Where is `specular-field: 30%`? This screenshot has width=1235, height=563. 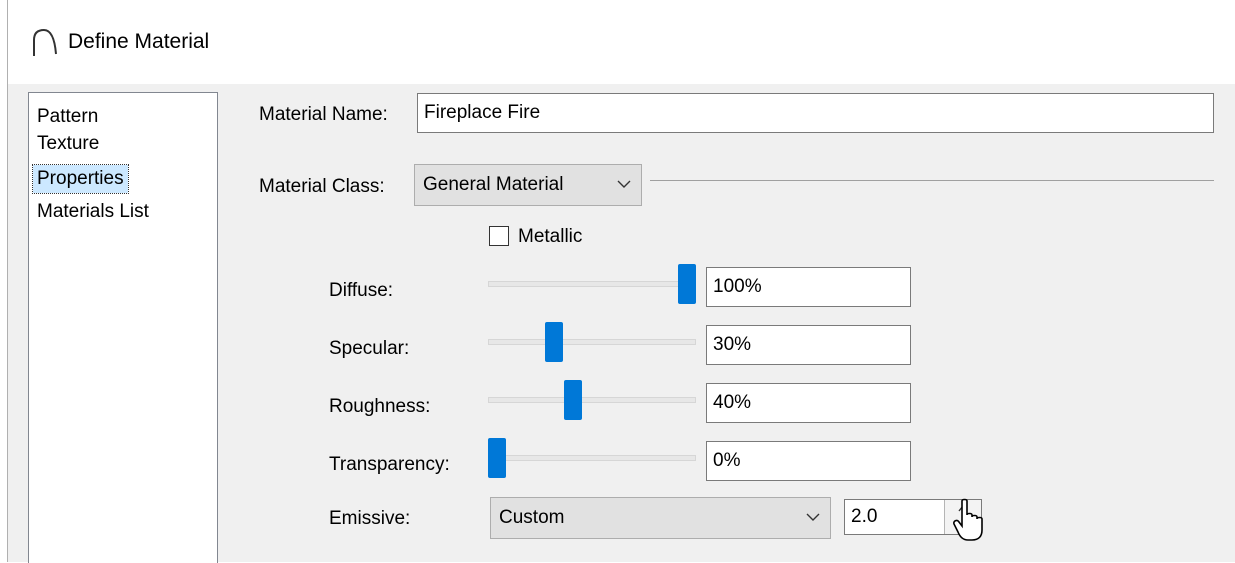 specular-field: 30% is located at coordinates (808, 345).